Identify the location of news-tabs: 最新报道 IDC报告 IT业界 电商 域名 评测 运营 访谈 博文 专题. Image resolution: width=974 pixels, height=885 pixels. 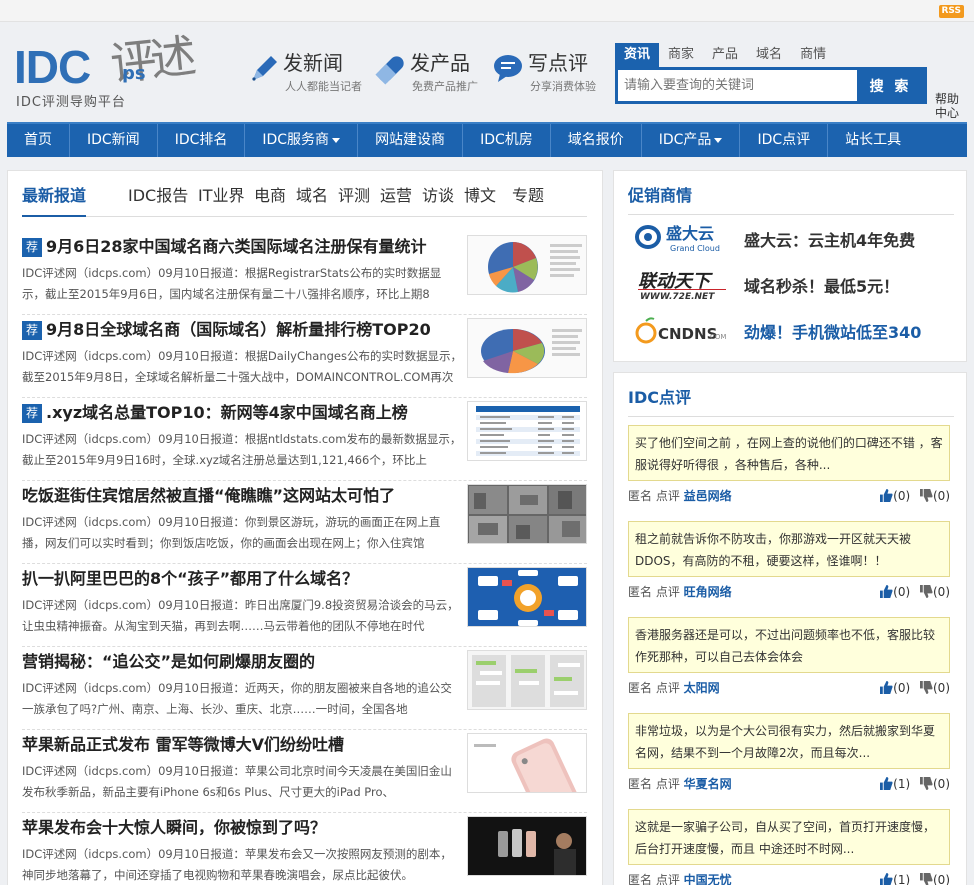
(304, 201).